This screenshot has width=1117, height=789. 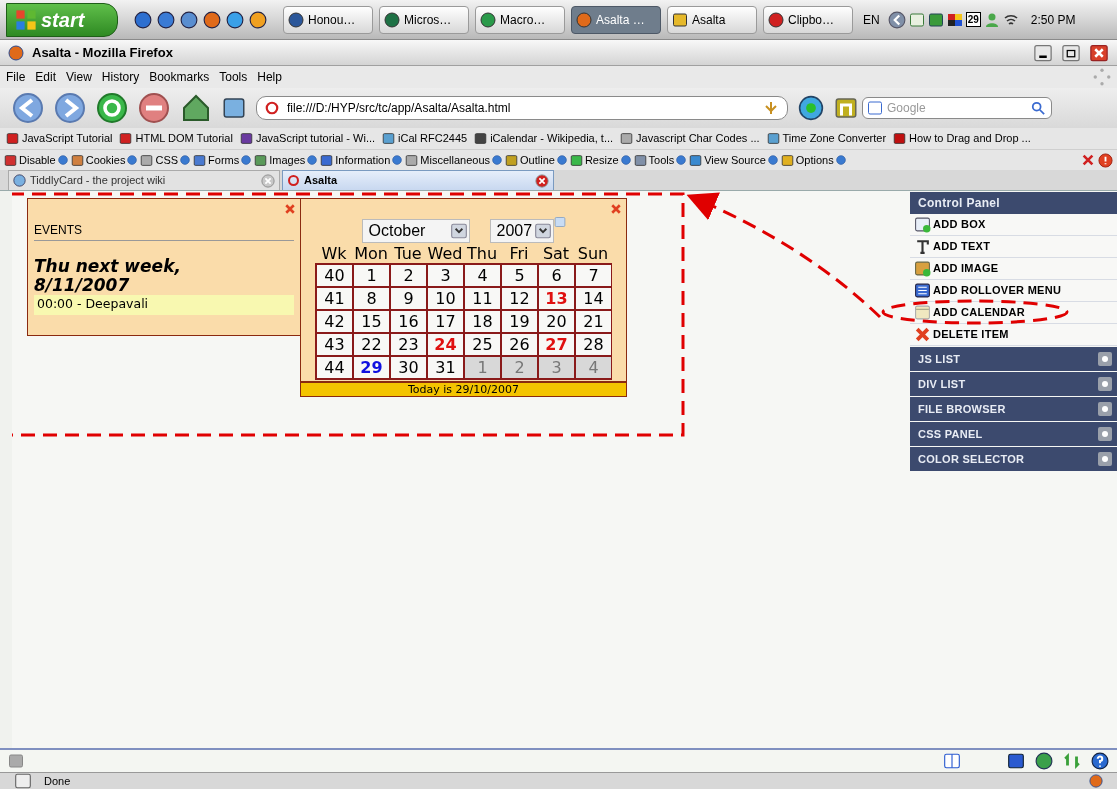 What do you see at coordinates (712, 19) in the screenshot?
I see `taskbar-button: Asalta` at bounding box center [712, 19].